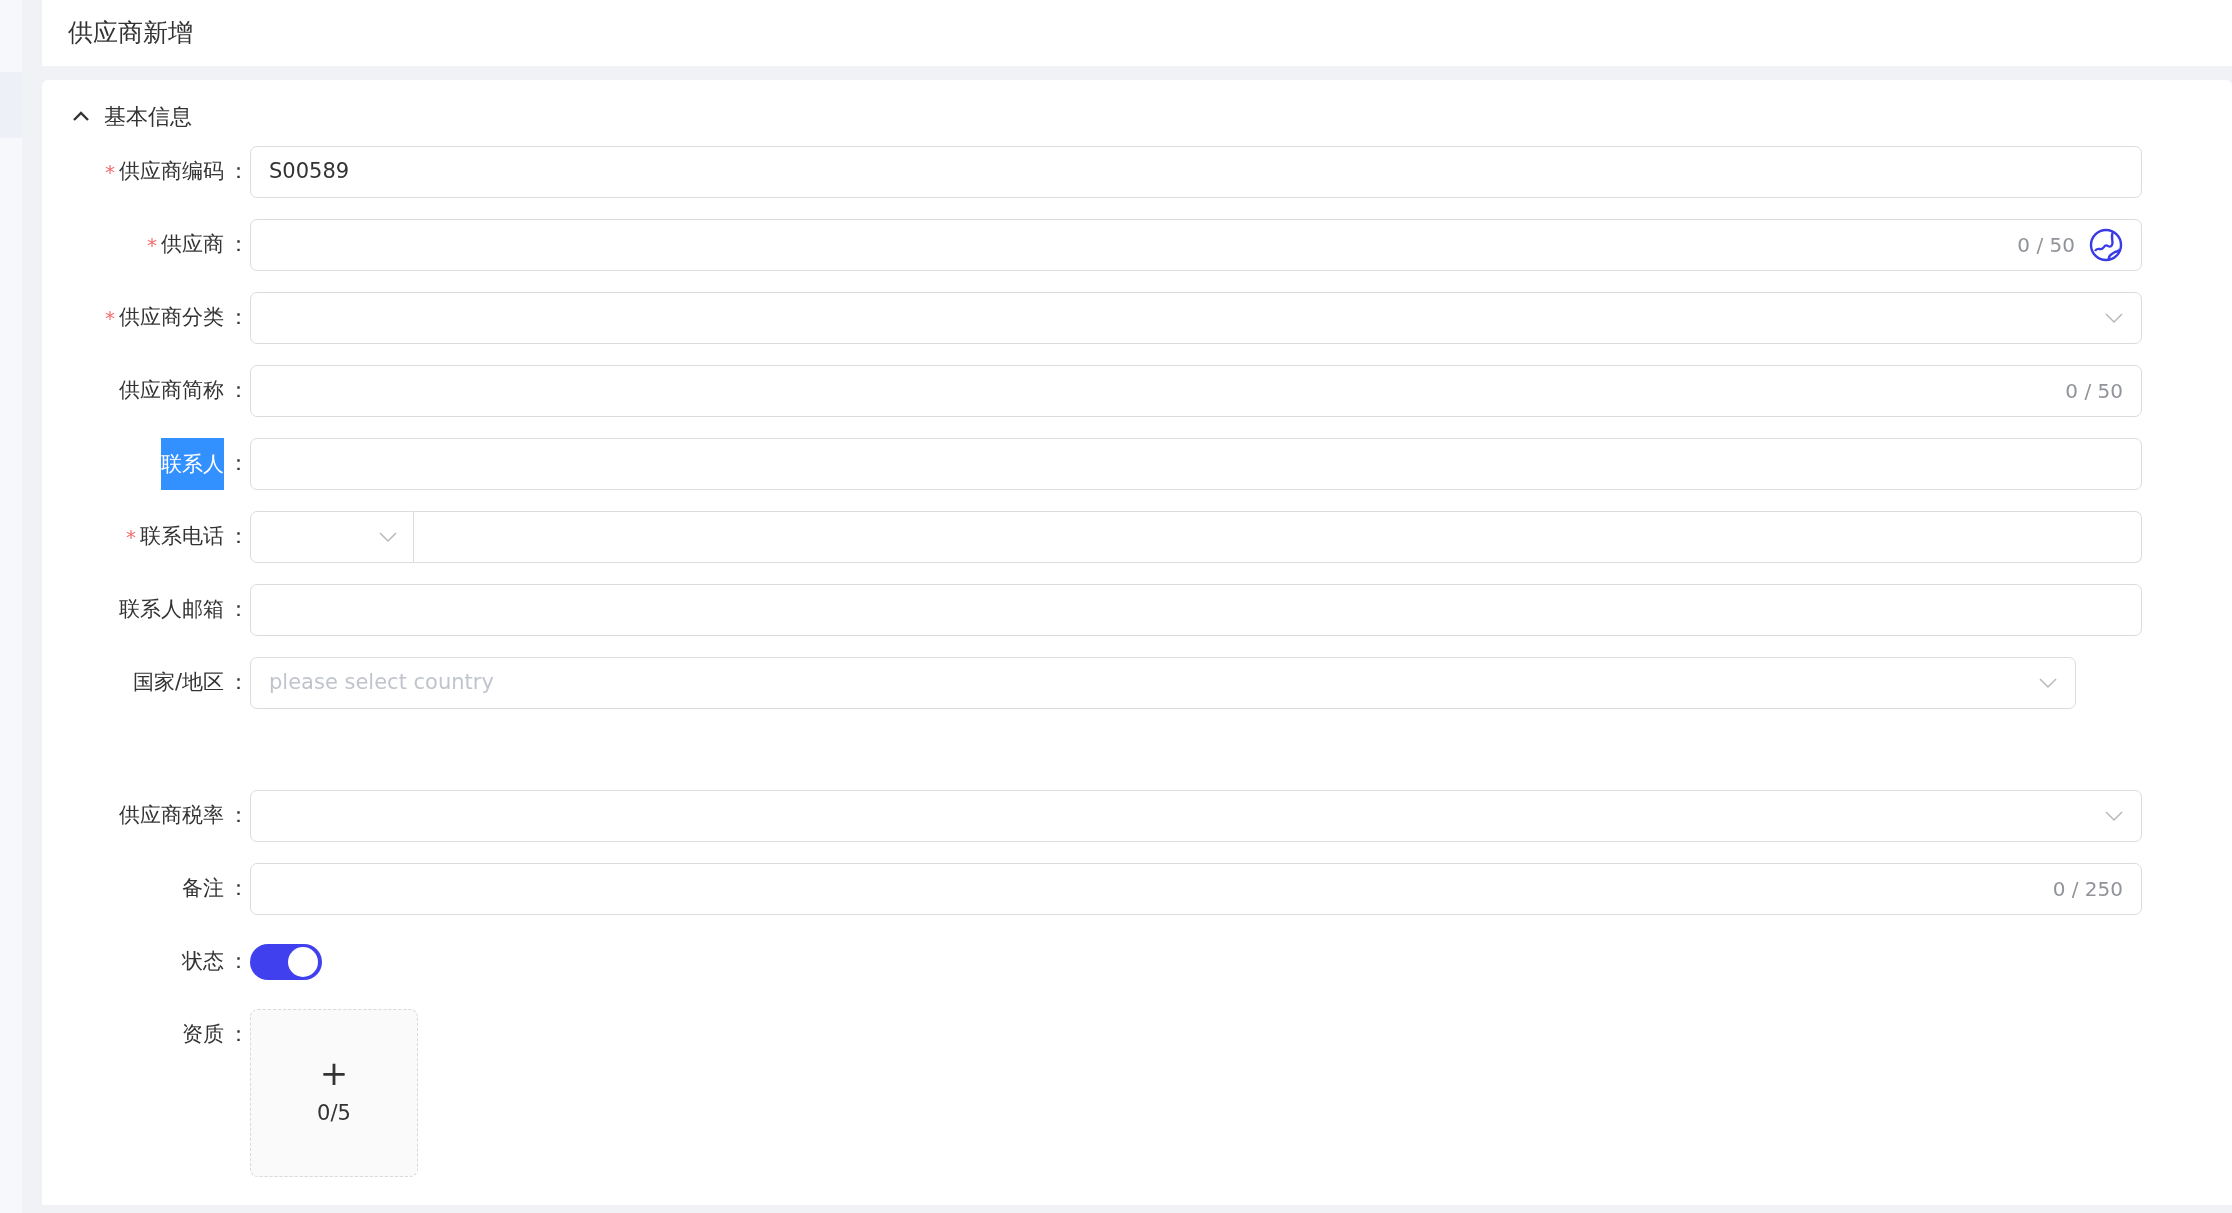  I want to click on field-label: 状态, so click(203, 962).